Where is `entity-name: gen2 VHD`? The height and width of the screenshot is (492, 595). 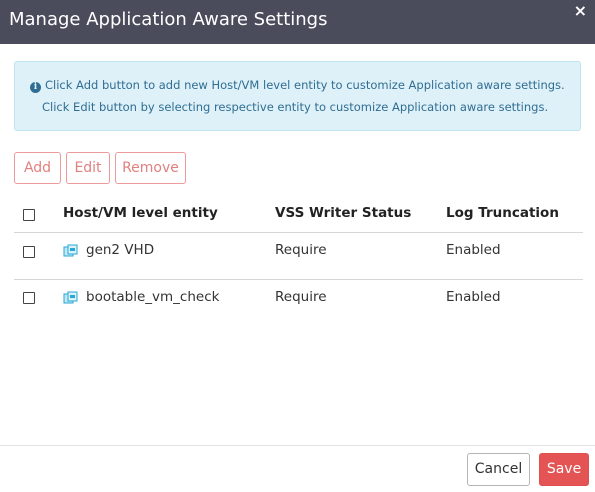 entity-name: gen2 VHD is located at coordinates (120, 250).